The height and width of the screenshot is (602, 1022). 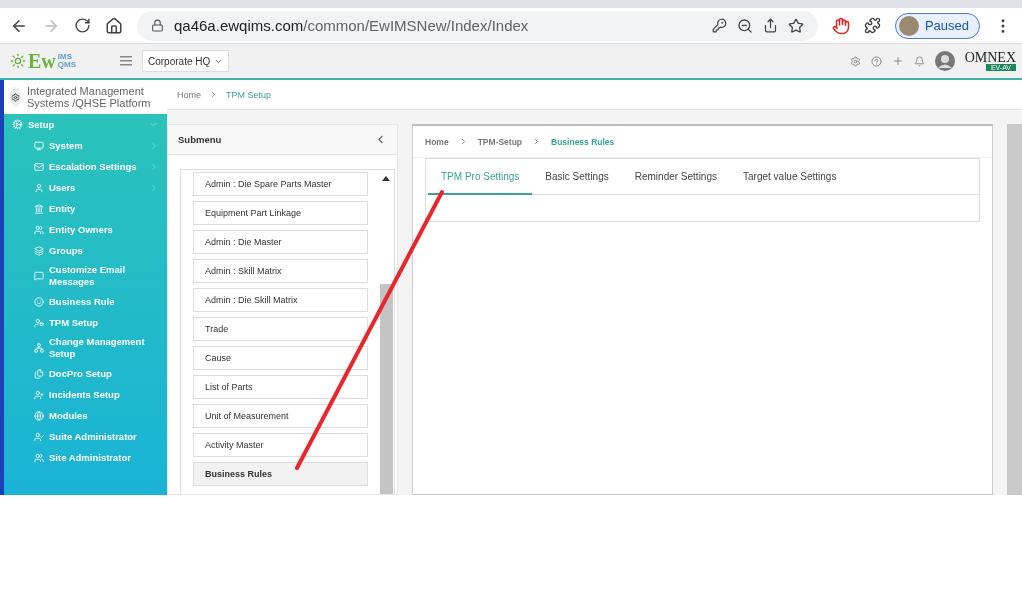 I want to click on home-icon, so click(x=114, y=25).